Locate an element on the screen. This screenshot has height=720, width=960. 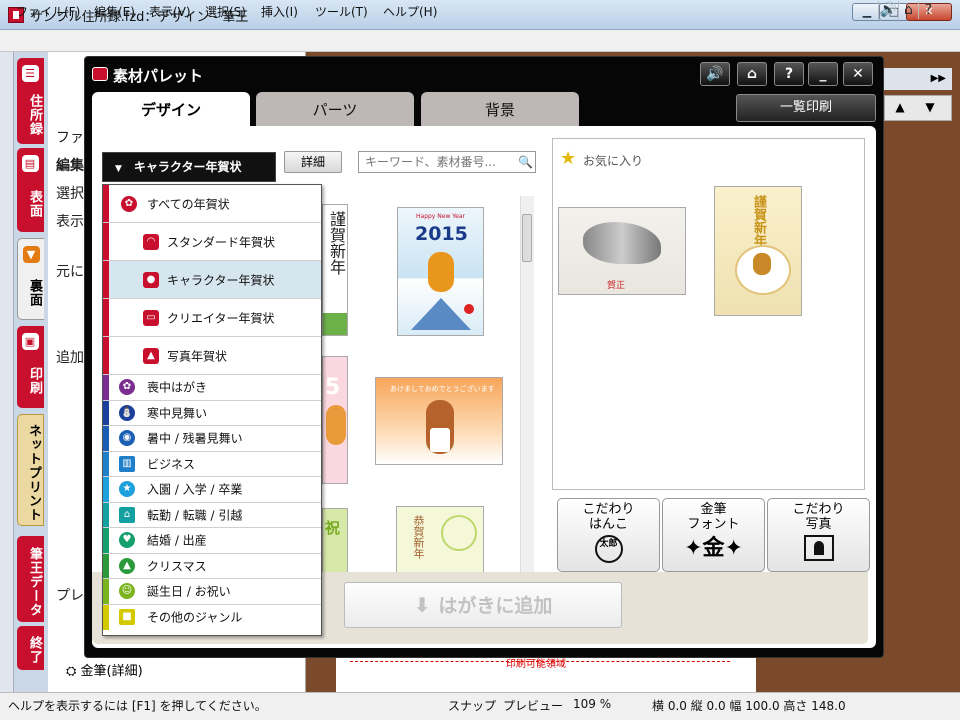
panel-item: 選択 is located at coordinates (70, 193).